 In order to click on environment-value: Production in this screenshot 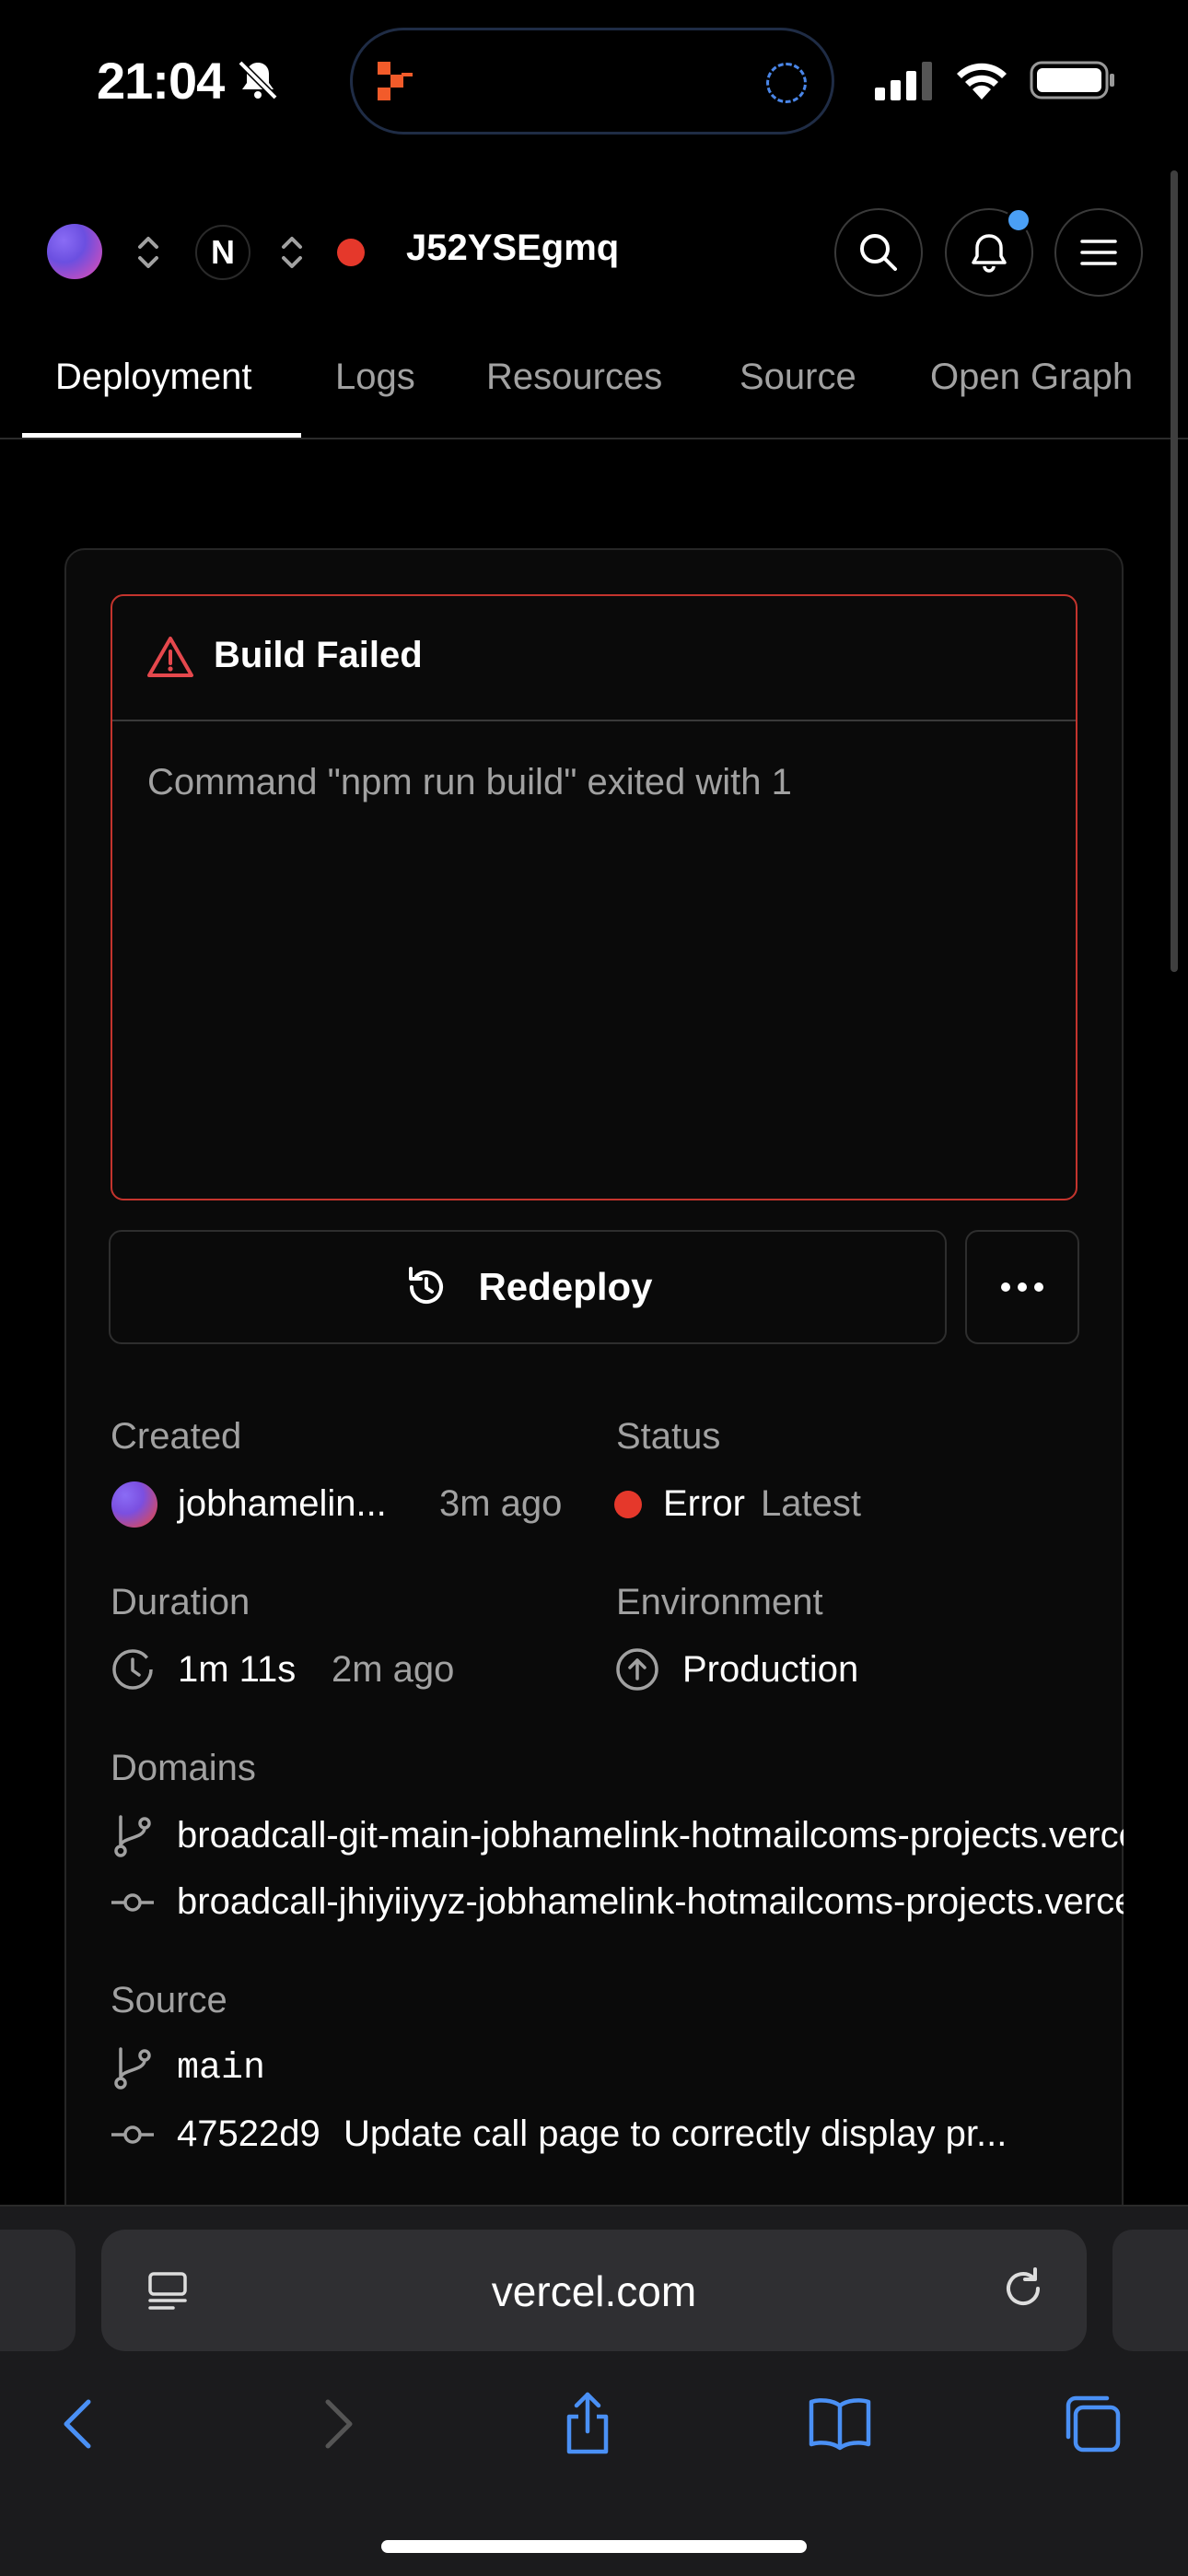, I will do `click(770, 1669)`.